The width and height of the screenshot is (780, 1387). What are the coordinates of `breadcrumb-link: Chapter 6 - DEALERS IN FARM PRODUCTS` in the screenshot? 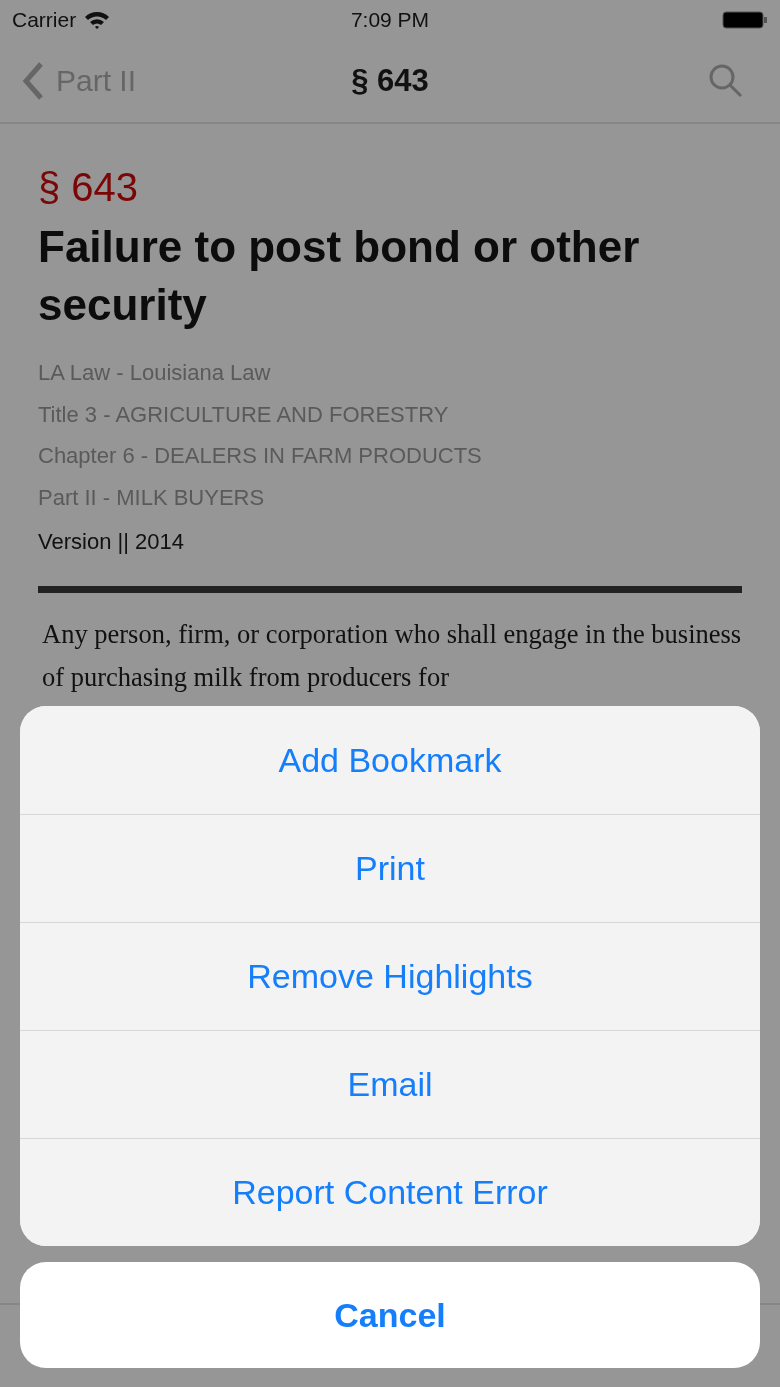 It's located at (390, 456).